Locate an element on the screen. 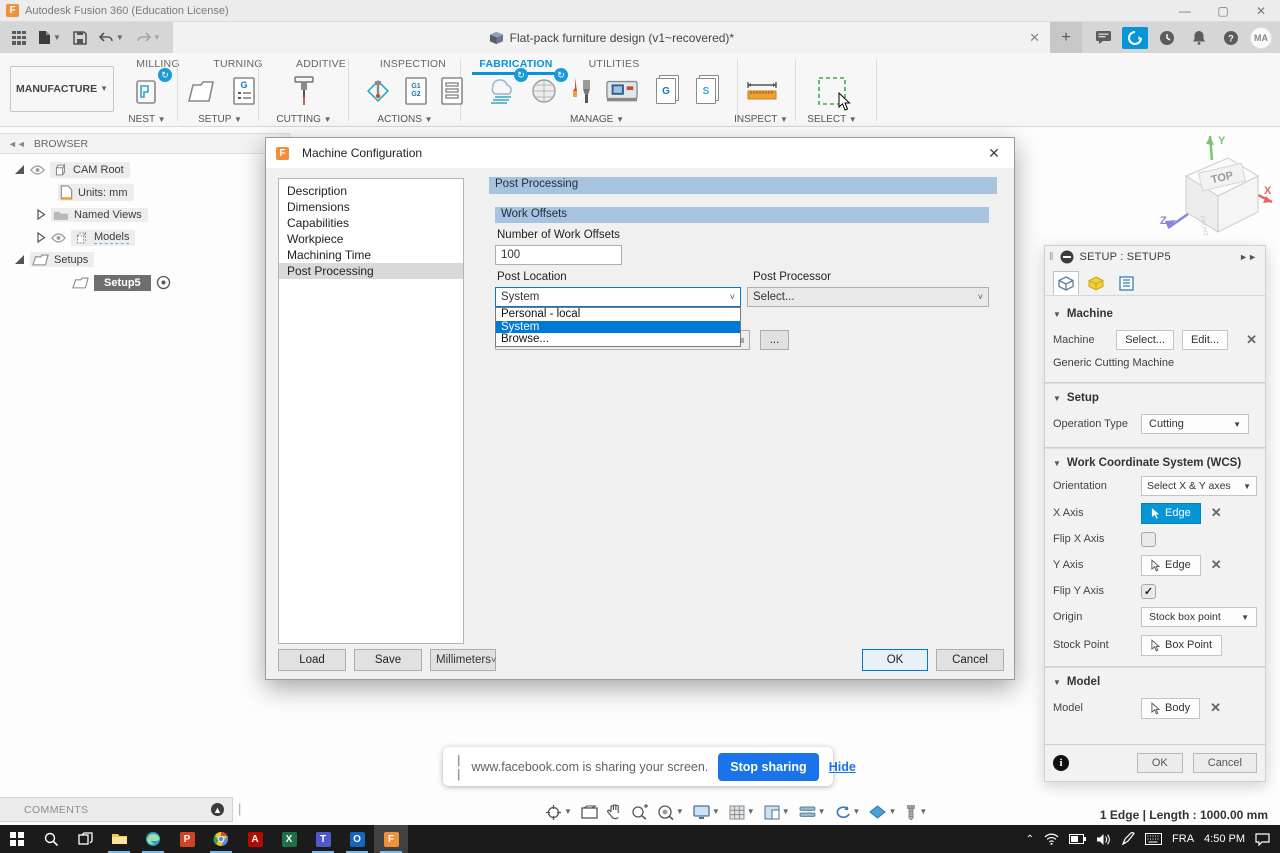 Image resolution: width=1280 pixels, height=853 pixels. teams-icon: T is located at coordinates (323, 839).